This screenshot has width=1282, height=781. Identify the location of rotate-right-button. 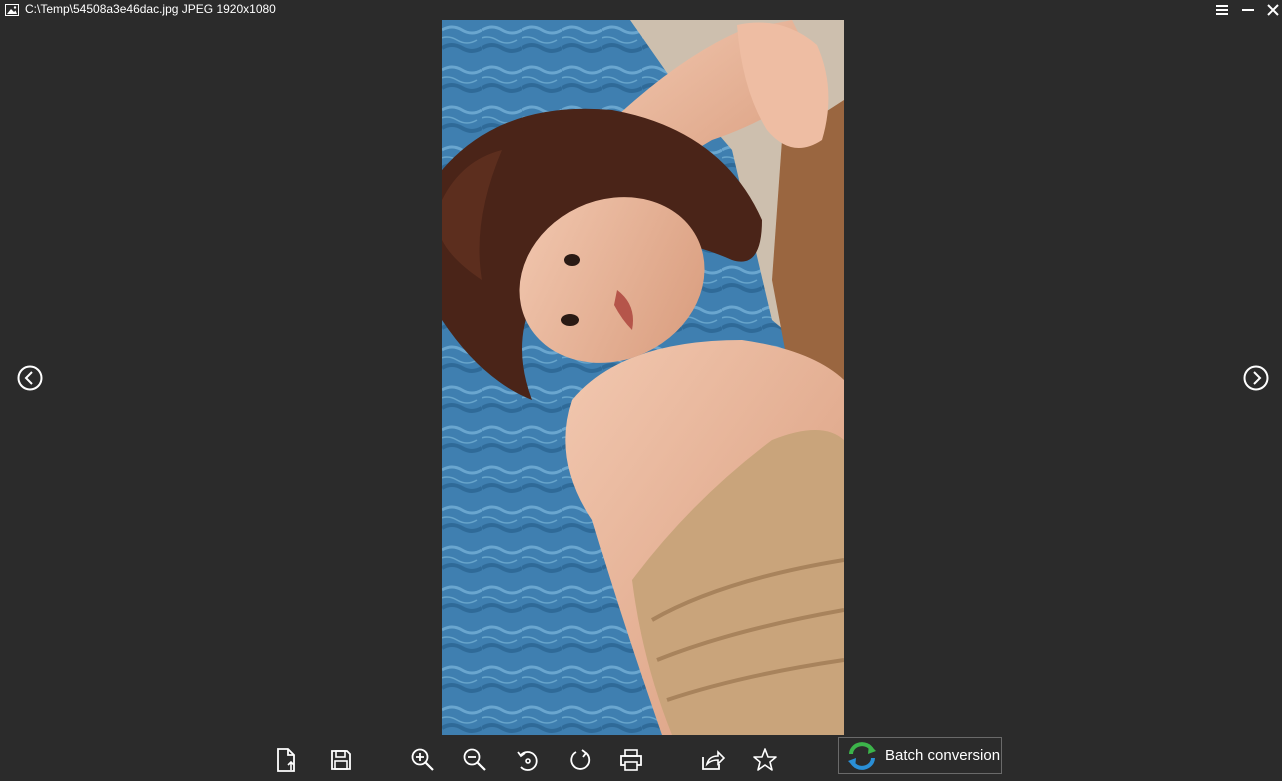
(580, 760).